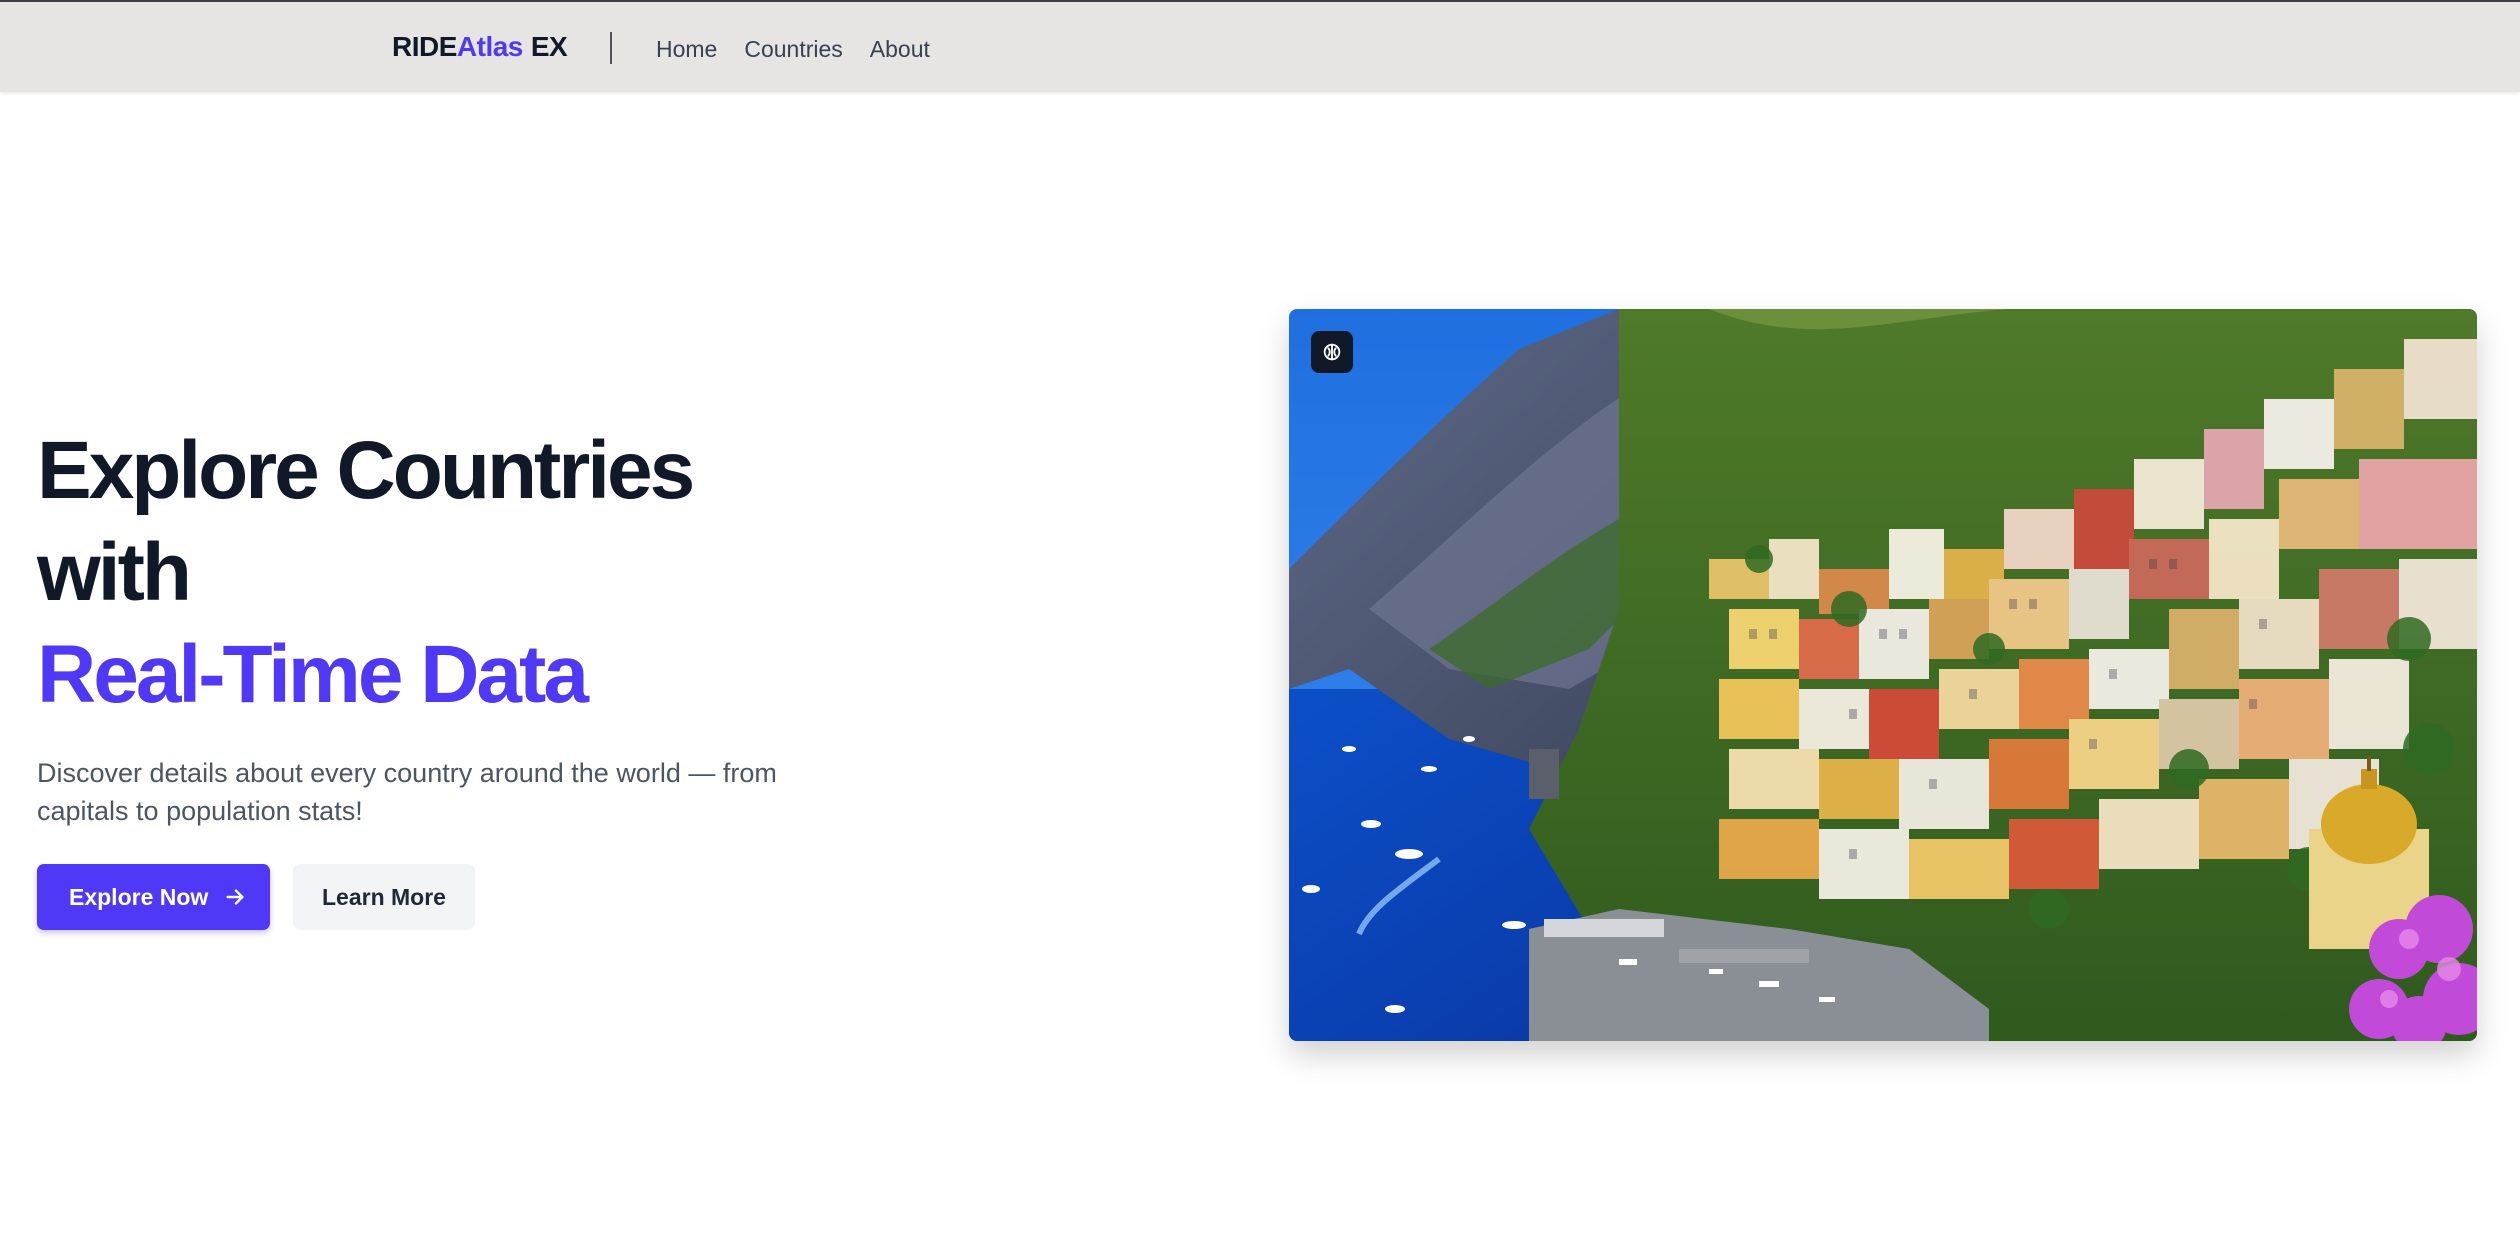 The image size is (2520, 1248). Describe the element at coordinates (489, 46) in the screenshot. I see `brand-part-atlas: Atlas` at that location.